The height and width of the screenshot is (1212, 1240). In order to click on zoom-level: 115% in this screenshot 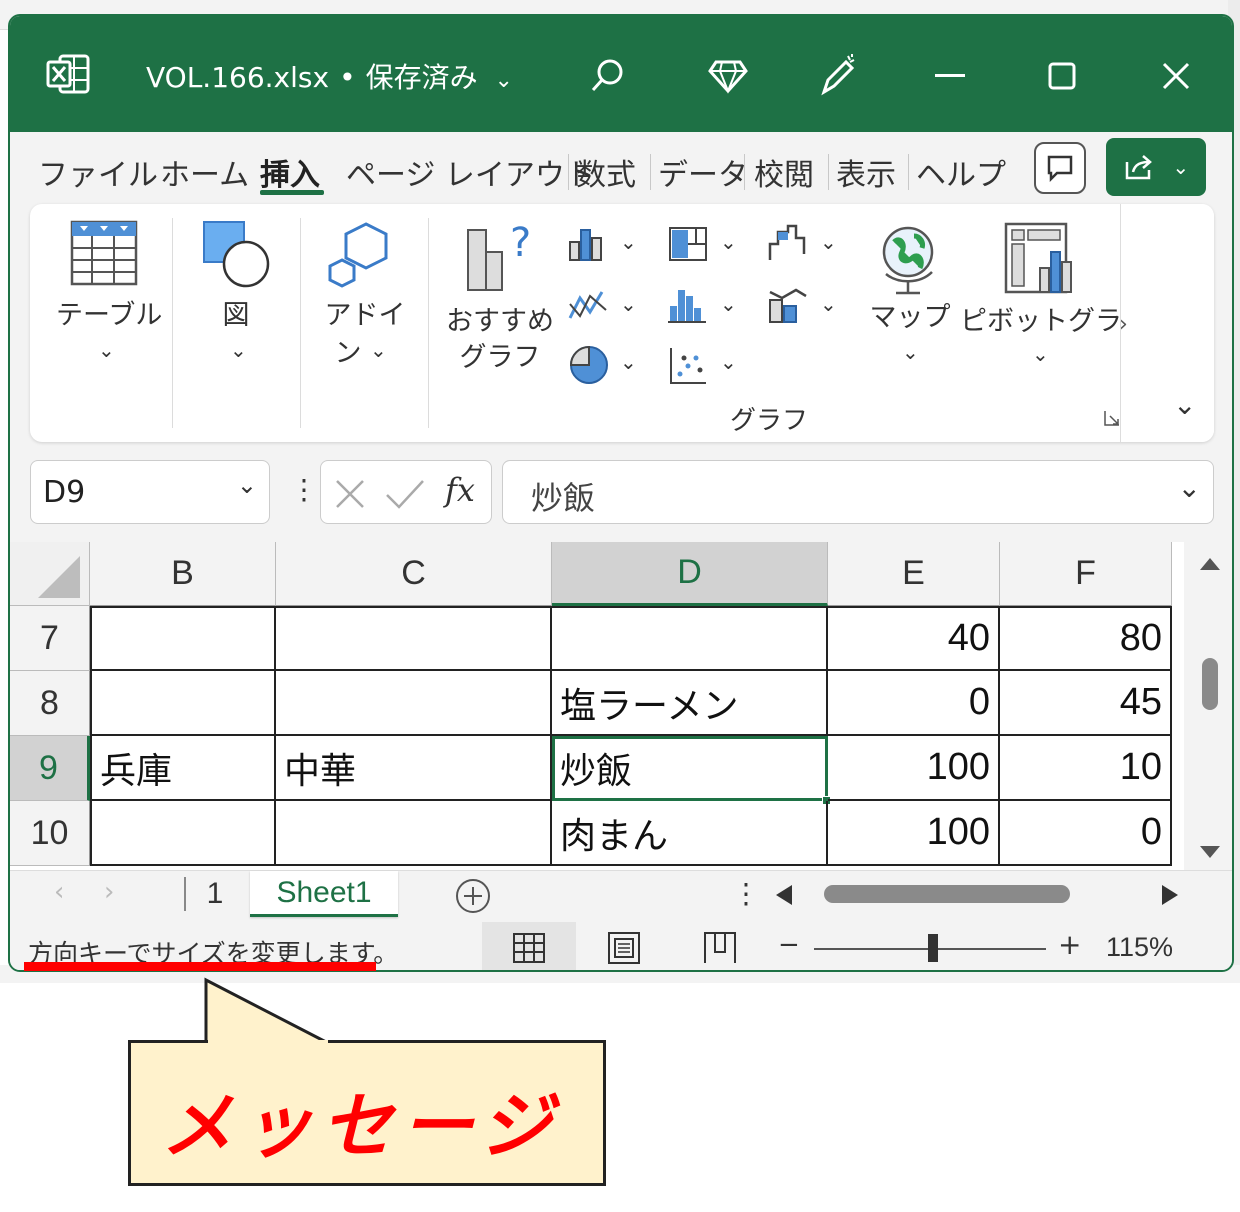, I will do `click(1139, 947)`.